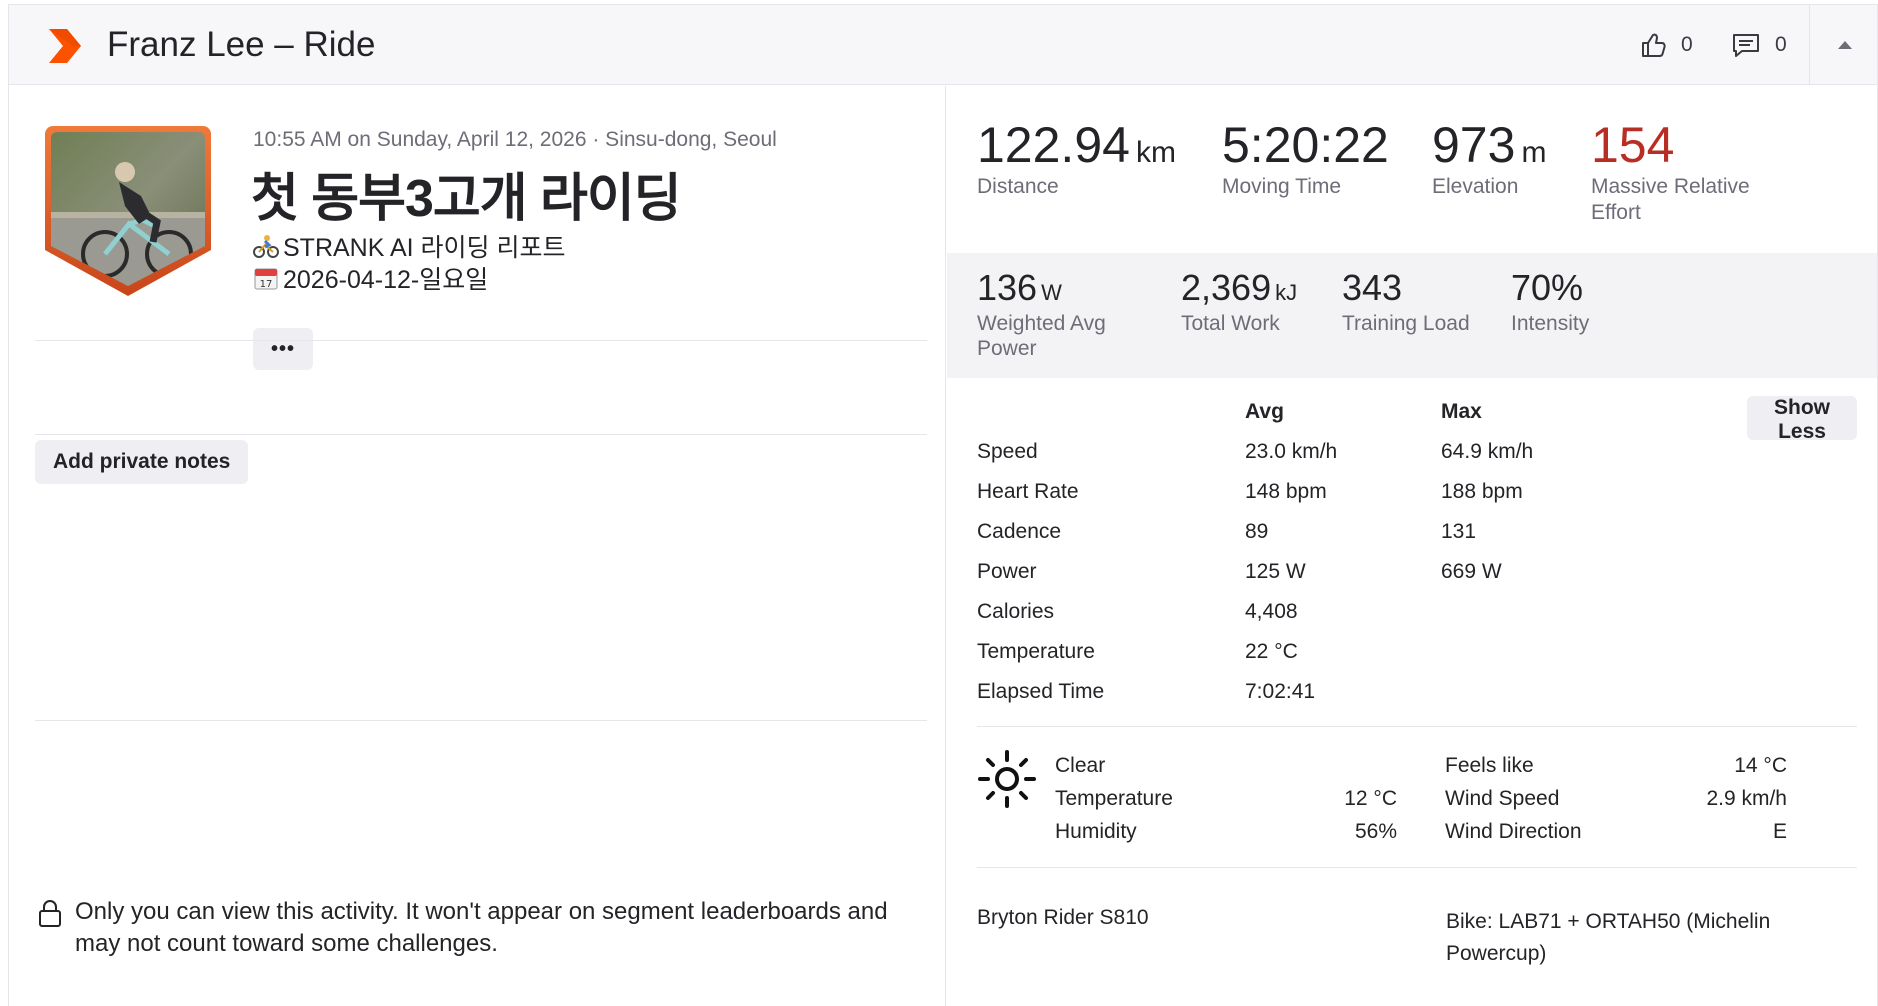 The image size is (1878, 1006). Describe the element at coordinates (1746, 798) in the screenshot. I see `weather-value: 2.9 km/h` at that location.